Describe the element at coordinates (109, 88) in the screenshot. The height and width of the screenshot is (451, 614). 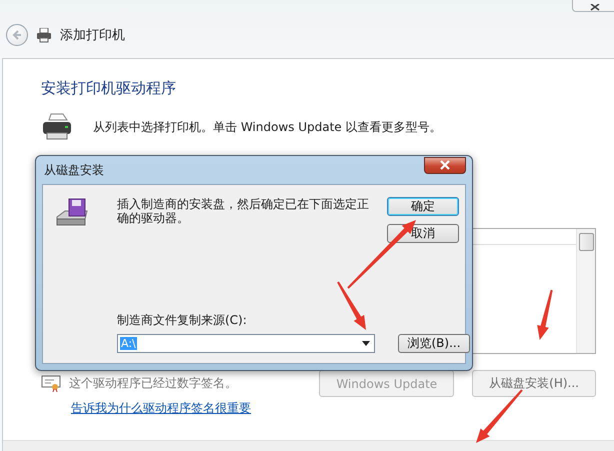
I see `page-heading: 安装打印机驱动程序` at that location.